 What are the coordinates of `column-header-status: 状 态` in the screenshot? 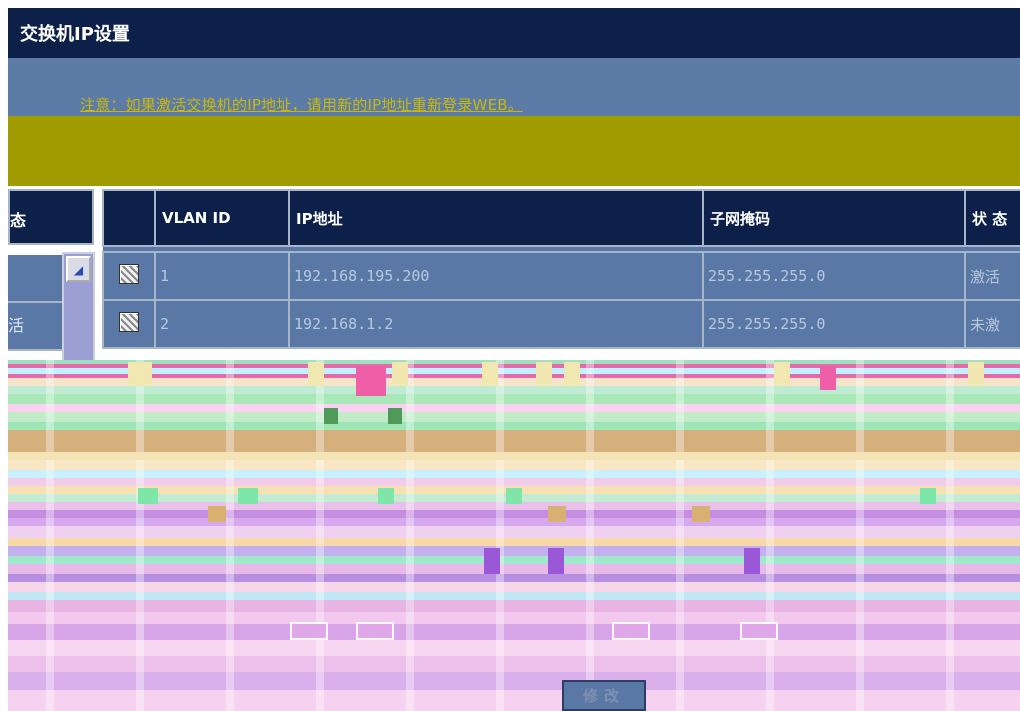 It's located at (992, 218).